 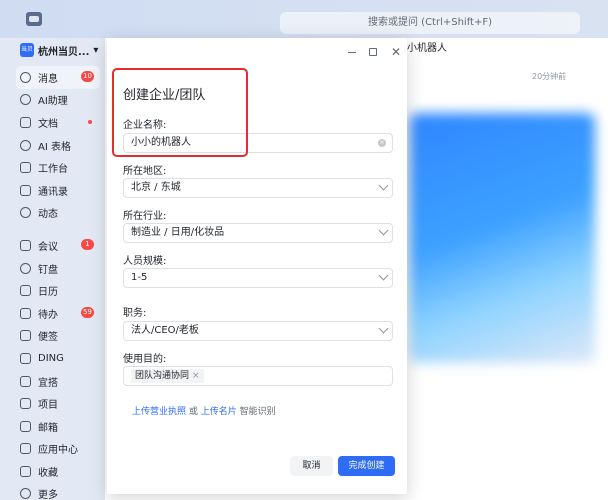 What do you see at coordinates (196, 376) in the screenshot?
I see `tag-remove-icon: ×` at bounding box center [196, 376].